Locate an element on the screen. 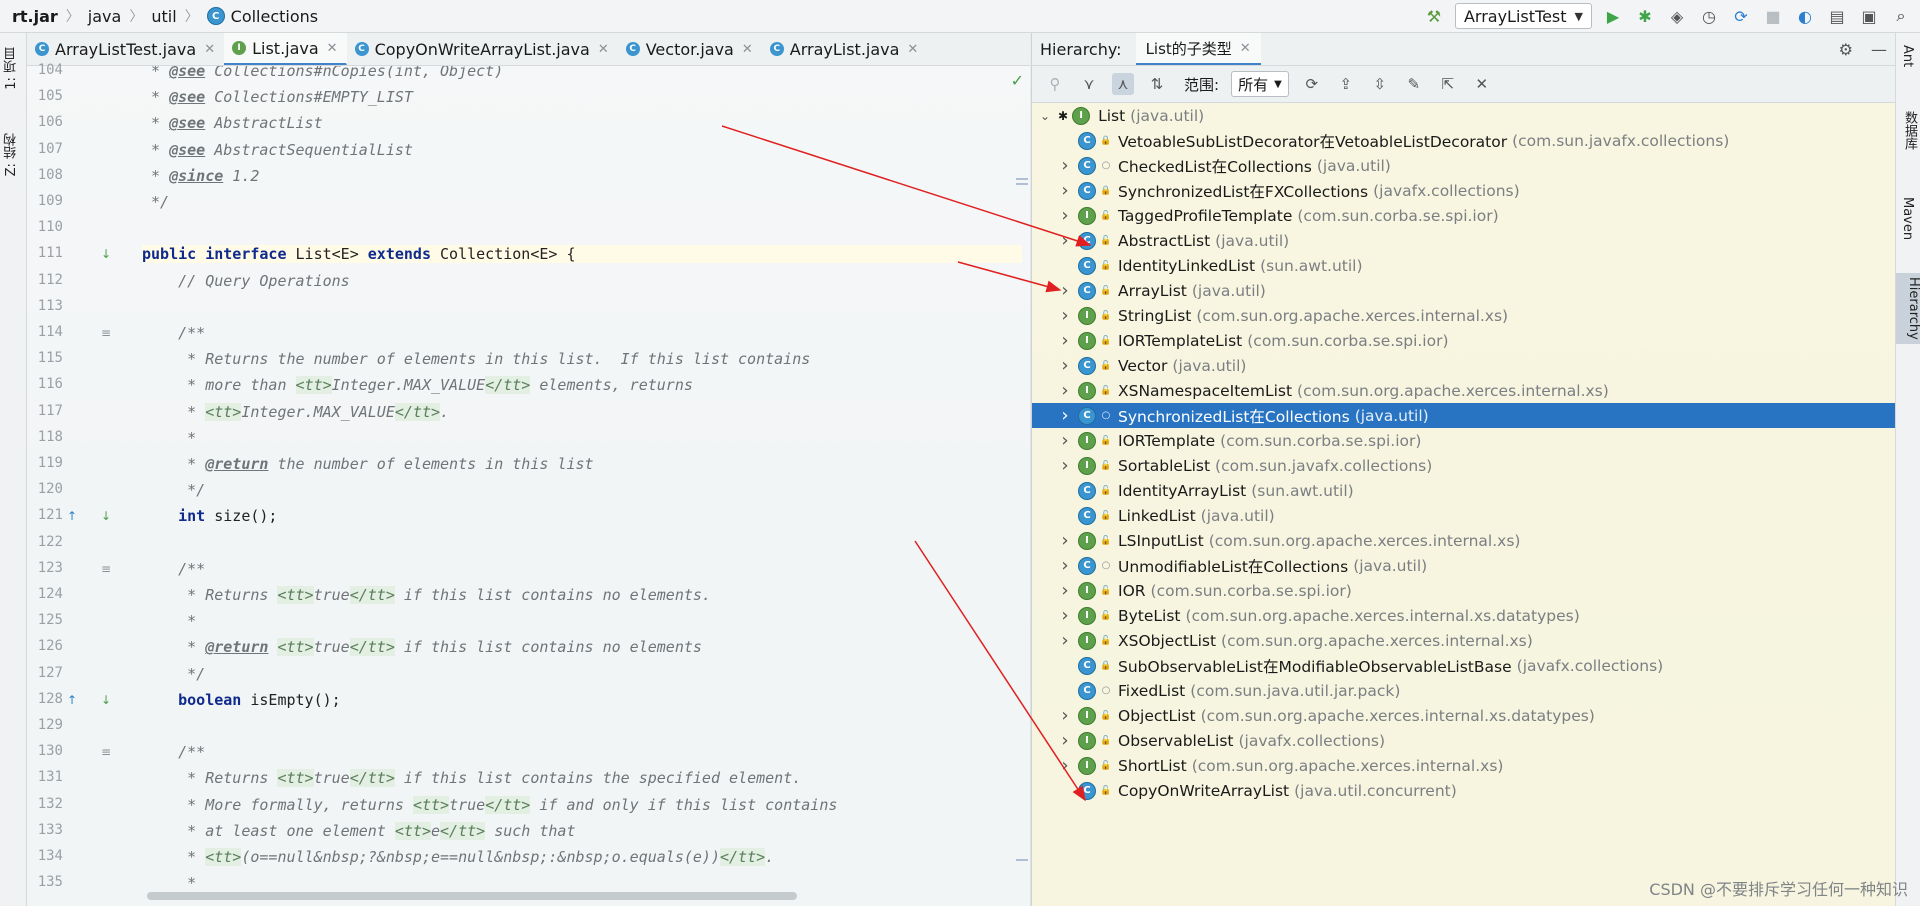 This screenshot has width=1920, height=906. overrides-icon: ↑ is located at coordinates (72, 516).